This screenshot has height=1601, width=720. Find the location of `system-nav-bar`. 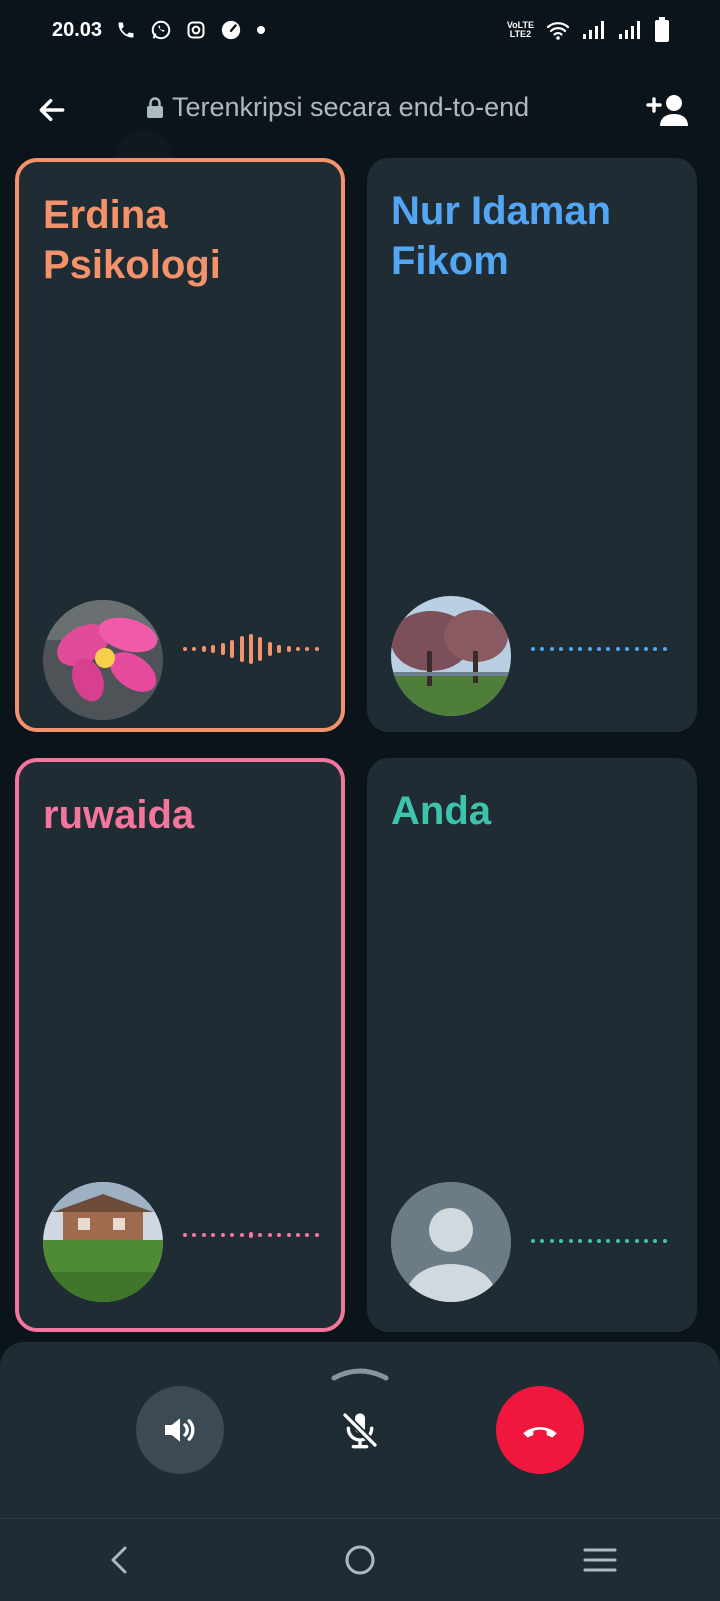

system-nav-bar is located at coordinates (360, 1559).